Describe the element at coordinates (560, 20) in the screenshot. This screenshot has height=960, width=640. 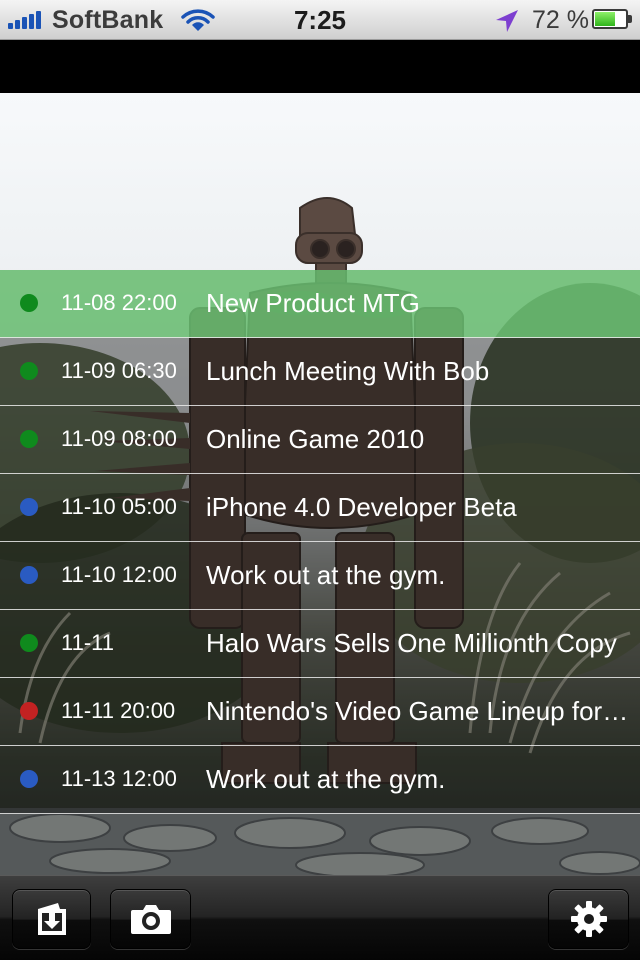
I see `battery-percent: 72 %` at that location.